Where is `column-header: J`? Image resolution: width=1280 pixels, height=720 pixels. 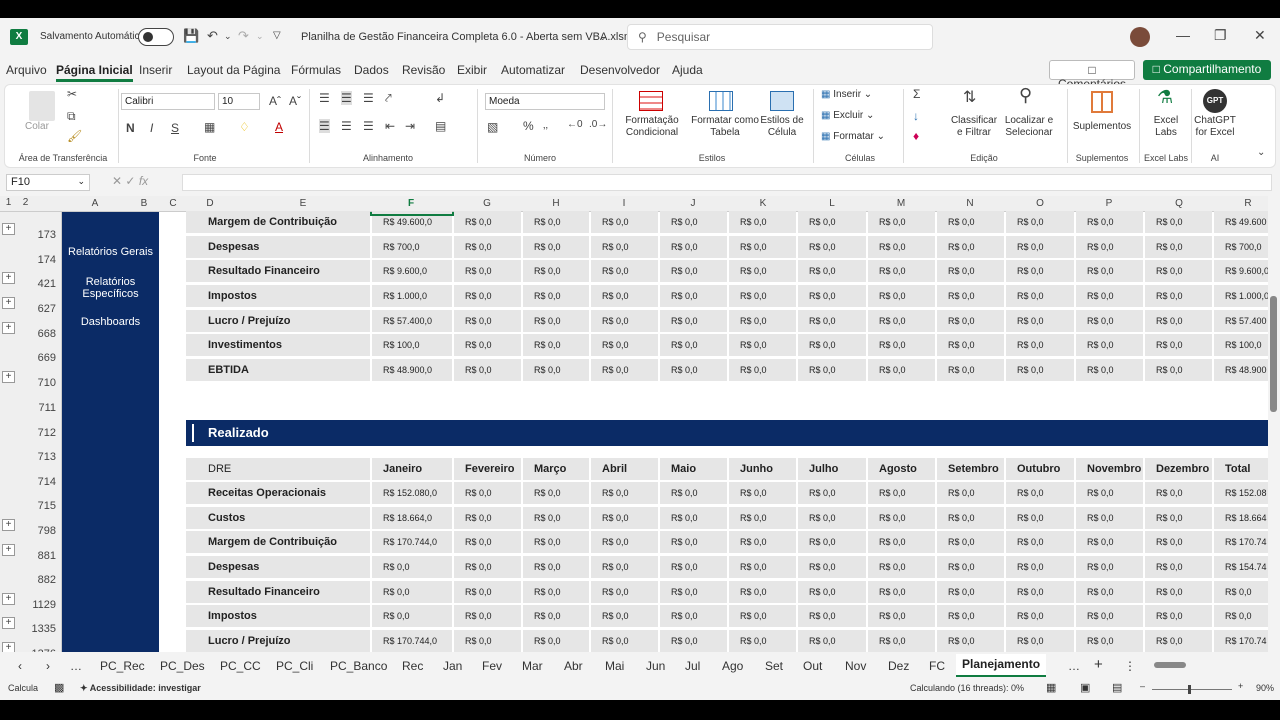 column-header: J is located at coordinates (693, 203).